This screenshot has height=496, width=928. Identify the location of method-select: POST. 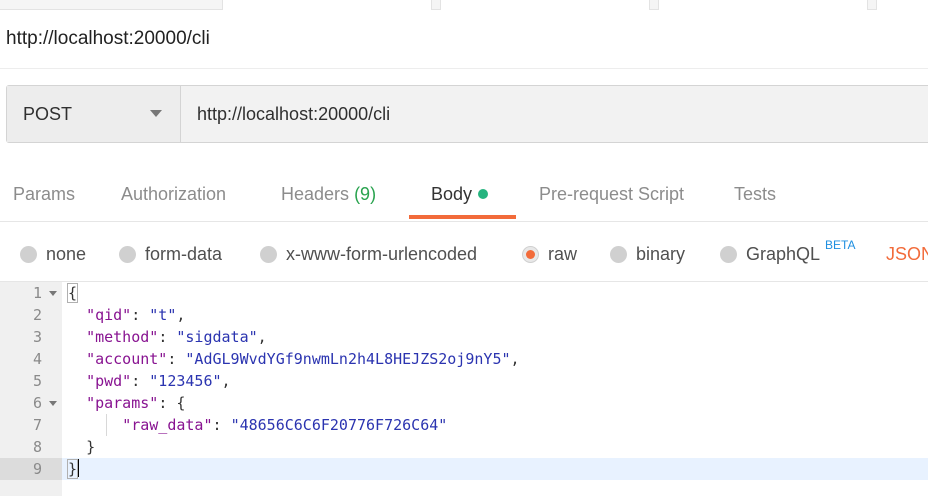
(94, 114).